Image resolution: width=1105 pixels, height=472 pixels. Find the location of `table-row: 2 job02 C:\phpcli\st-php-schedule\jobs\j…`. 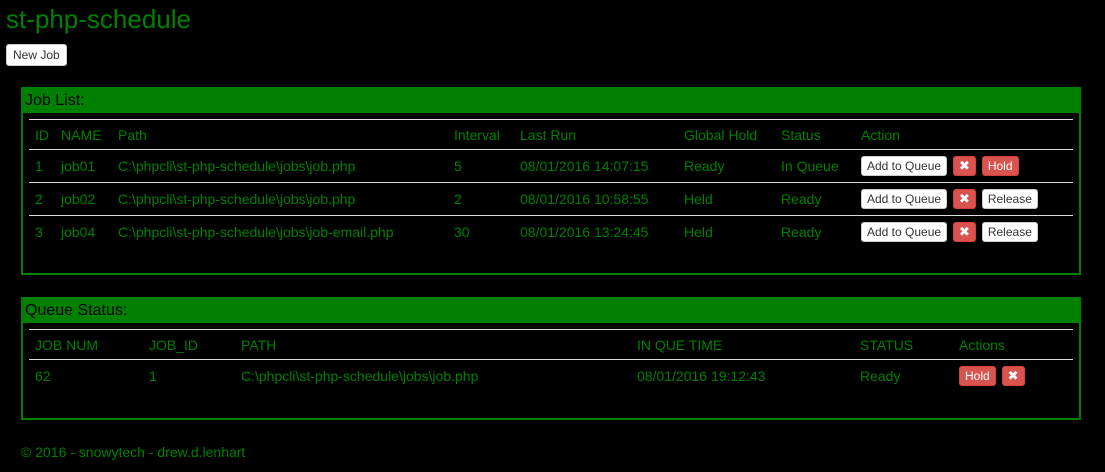

table-row: 2 job02 C:\phpcli\st-php-schedule\jobs\j… is located at coordinates (551, 199).